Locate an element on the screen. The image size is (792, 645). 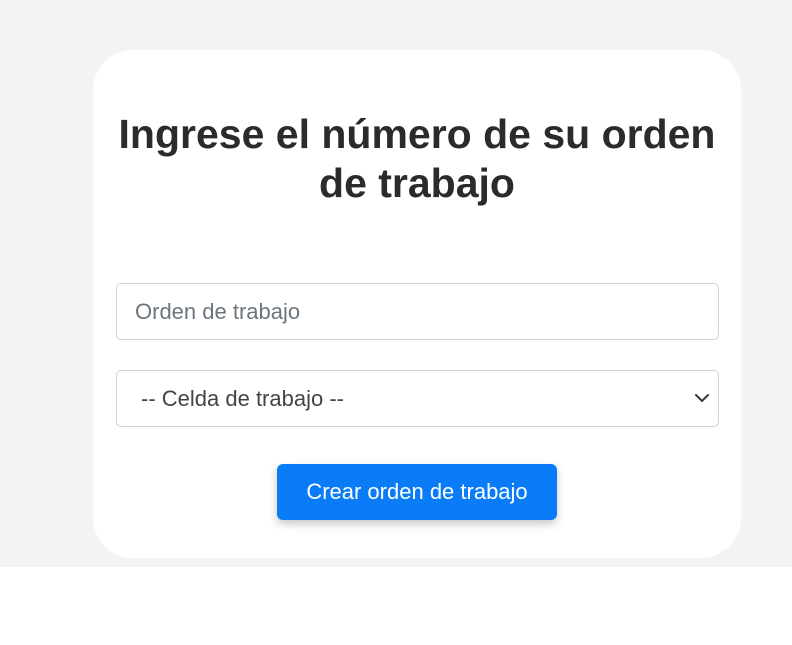
work-cell-select-value: -- Celda de trabajo -- is located at coordinates (242, 398).